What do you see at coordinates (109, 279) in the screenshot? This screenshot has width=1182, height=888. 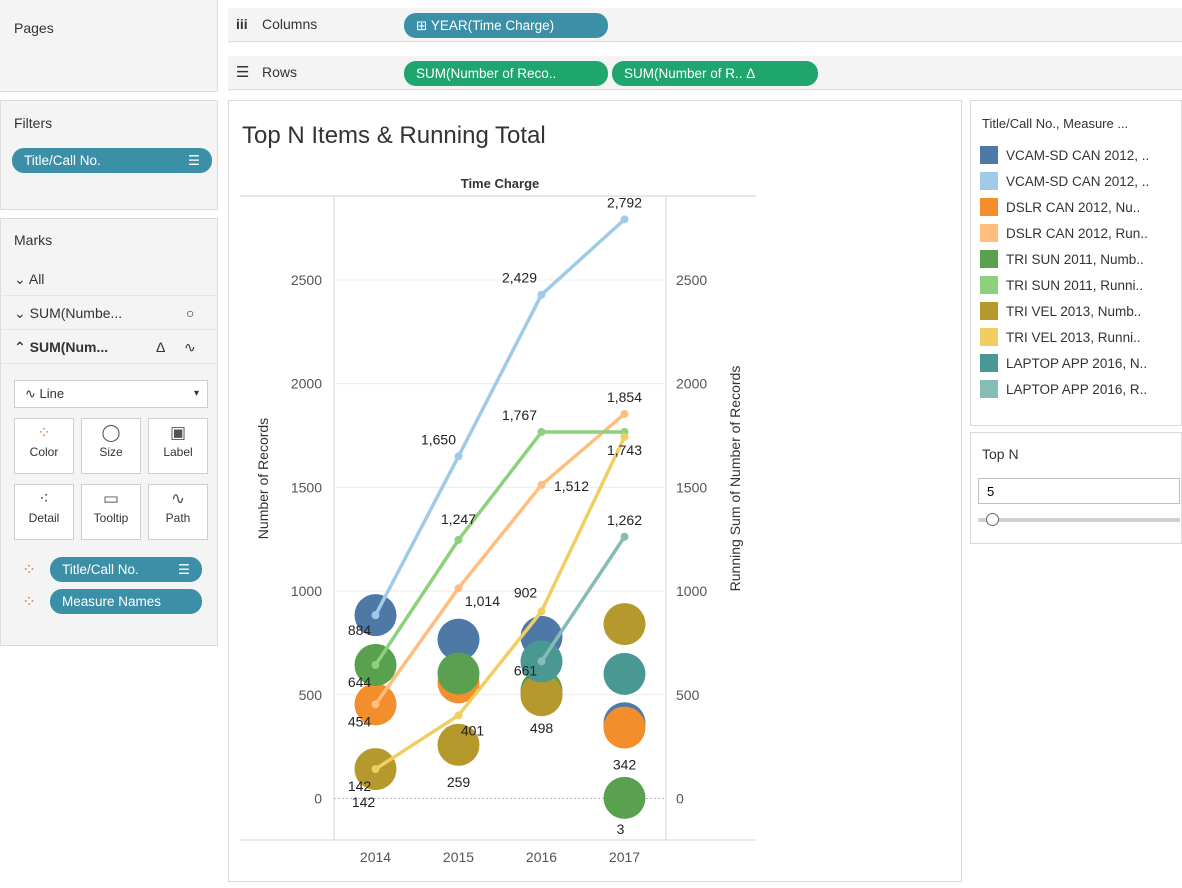 I see `marks-all: ⌄ All` at bounding box center [109, 279].